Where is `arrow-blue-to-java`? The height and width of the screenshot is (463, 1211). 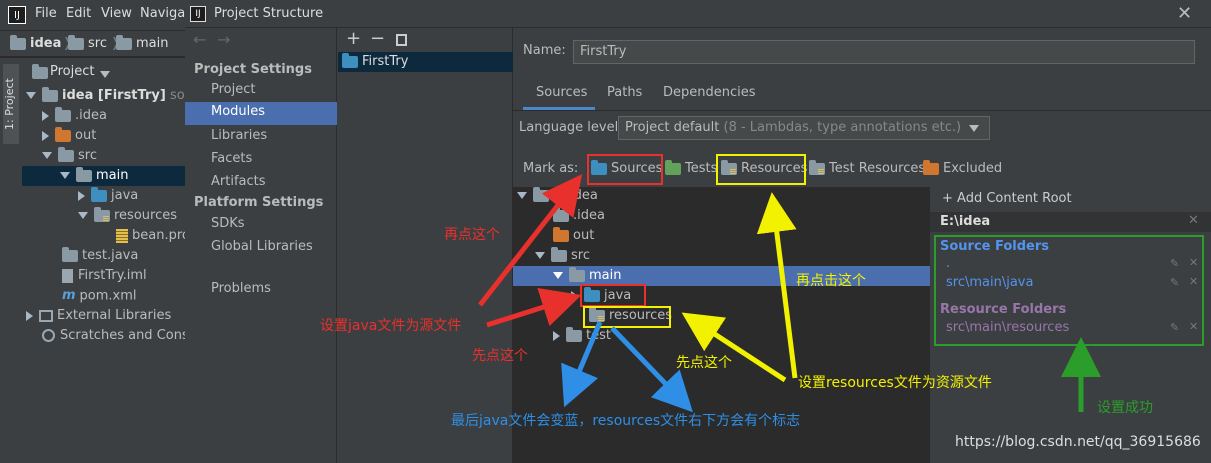 arrow-blue-to-java is located at coordinates (582, 364).